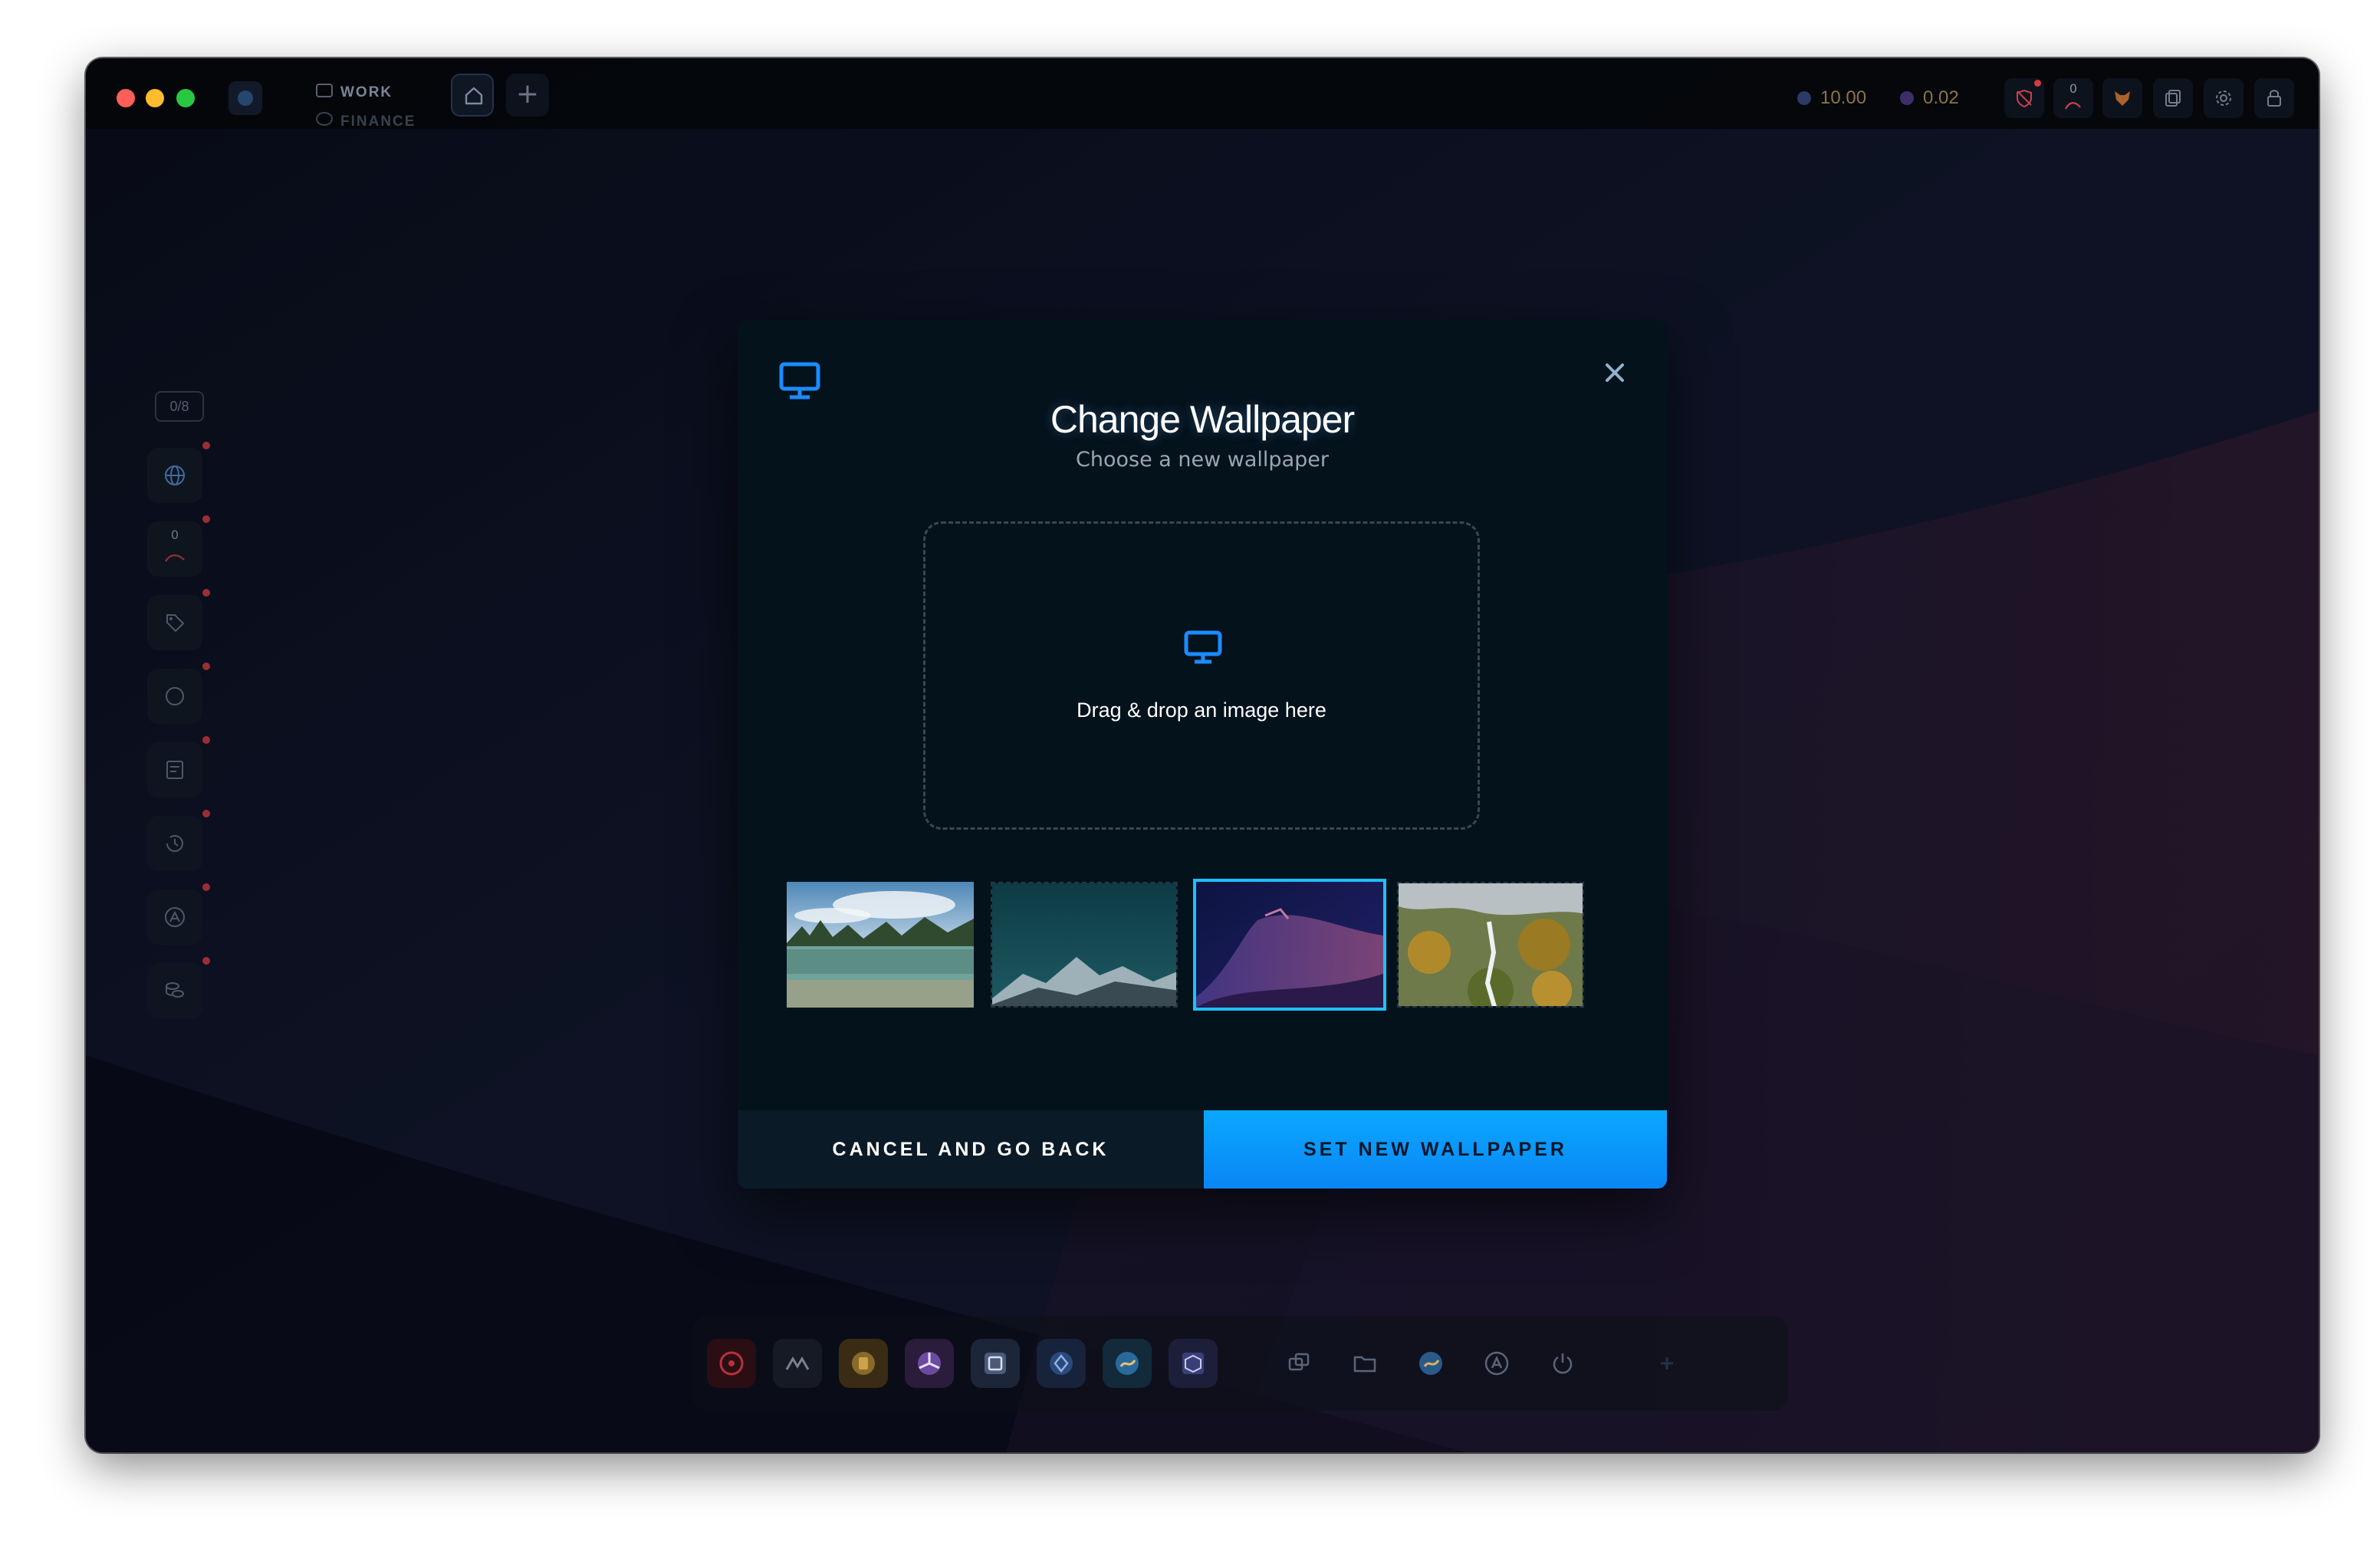  What do you see at coordinates (126, 98) in the screenshot?
I see `close-window-button` at bounding box center [126, 98].